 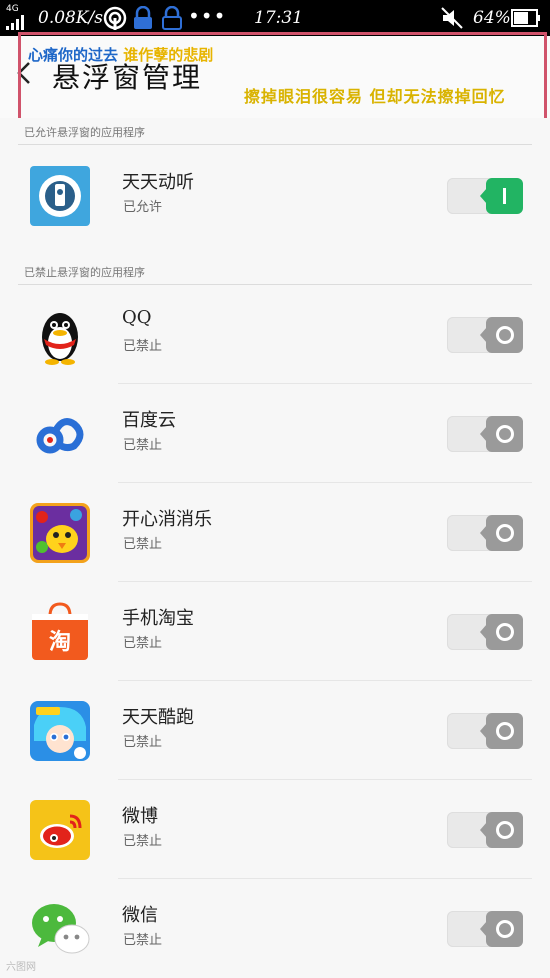 I want to click on happy-elimination-icon, so click(x=60, y=533).